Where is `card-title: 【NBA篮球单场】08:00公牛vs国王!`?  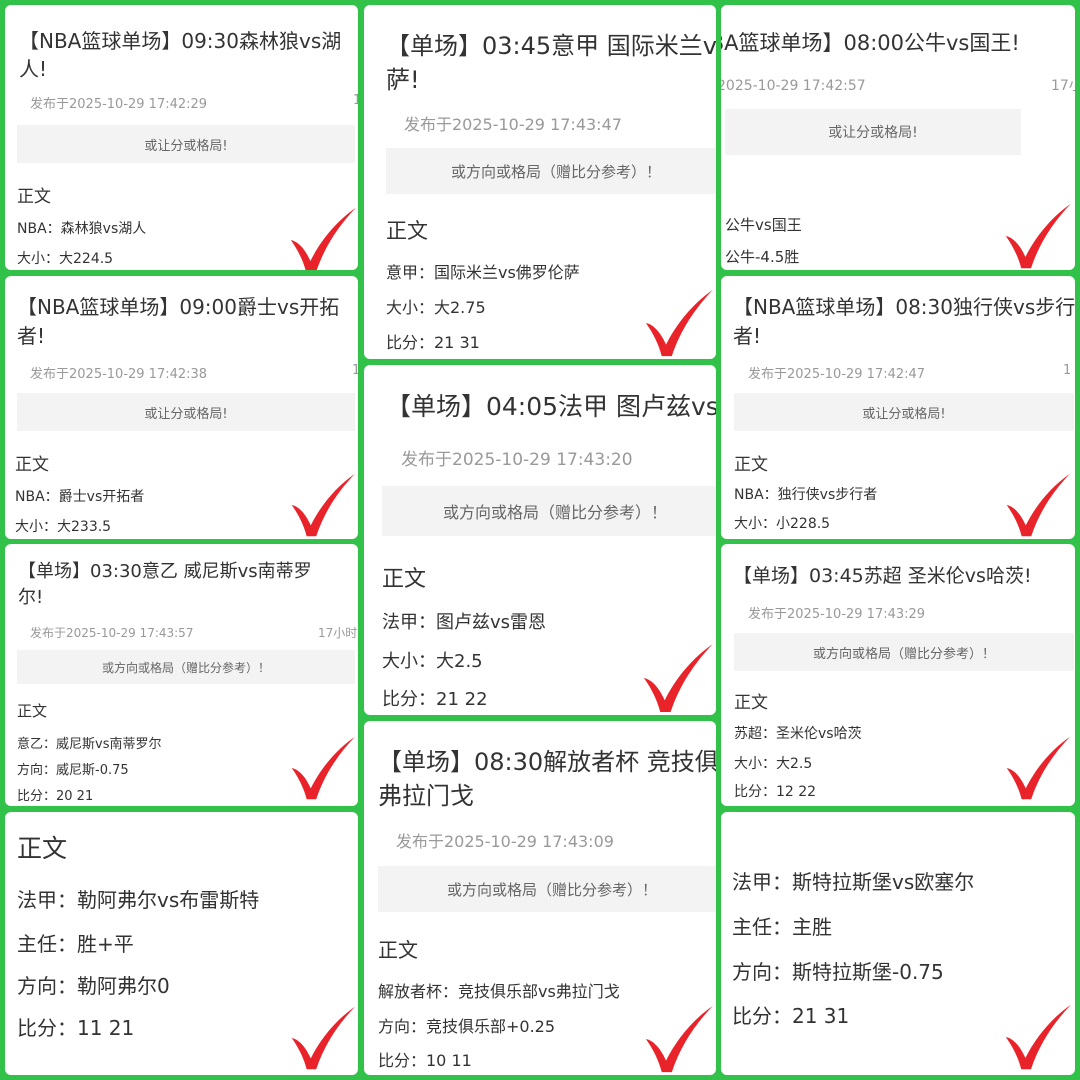
card-title: 【NBA篮球单场】08:00公牛vs国王! is located at coordinates (870, 43).